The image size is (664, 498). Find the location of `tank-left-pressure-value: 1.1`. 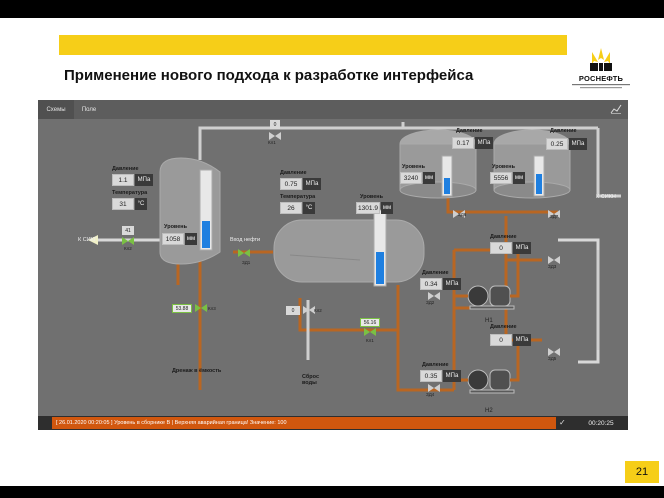

tank-left-pressure-value: 1.1 is located at coordinates (123, 180).